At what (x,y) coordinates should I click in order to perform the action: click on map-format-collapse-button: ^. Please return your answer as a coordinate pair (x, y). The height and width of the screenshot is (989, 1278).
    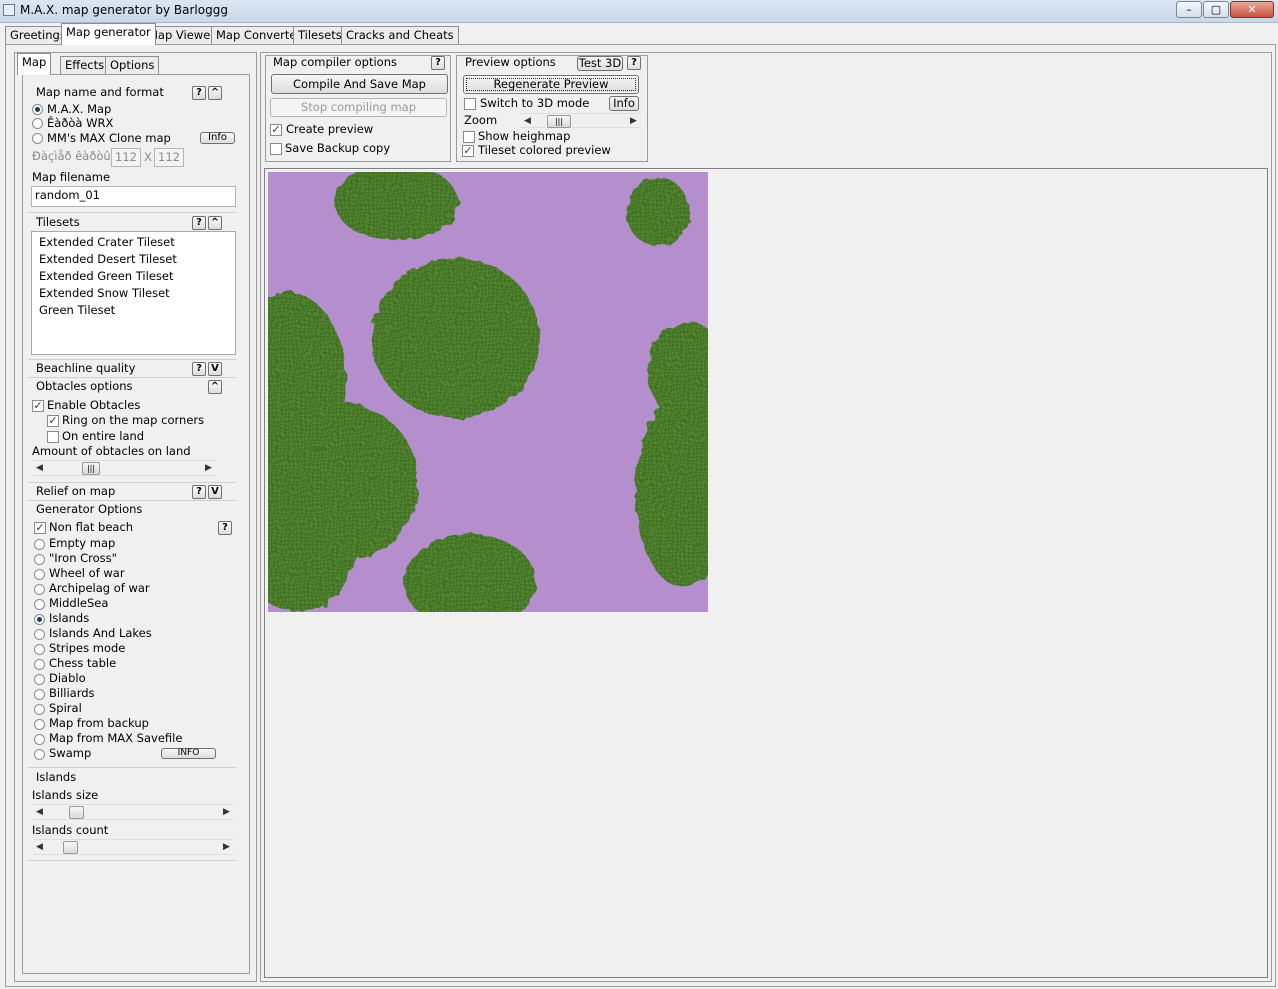
    Looking at the image, I should click on (215, 93).